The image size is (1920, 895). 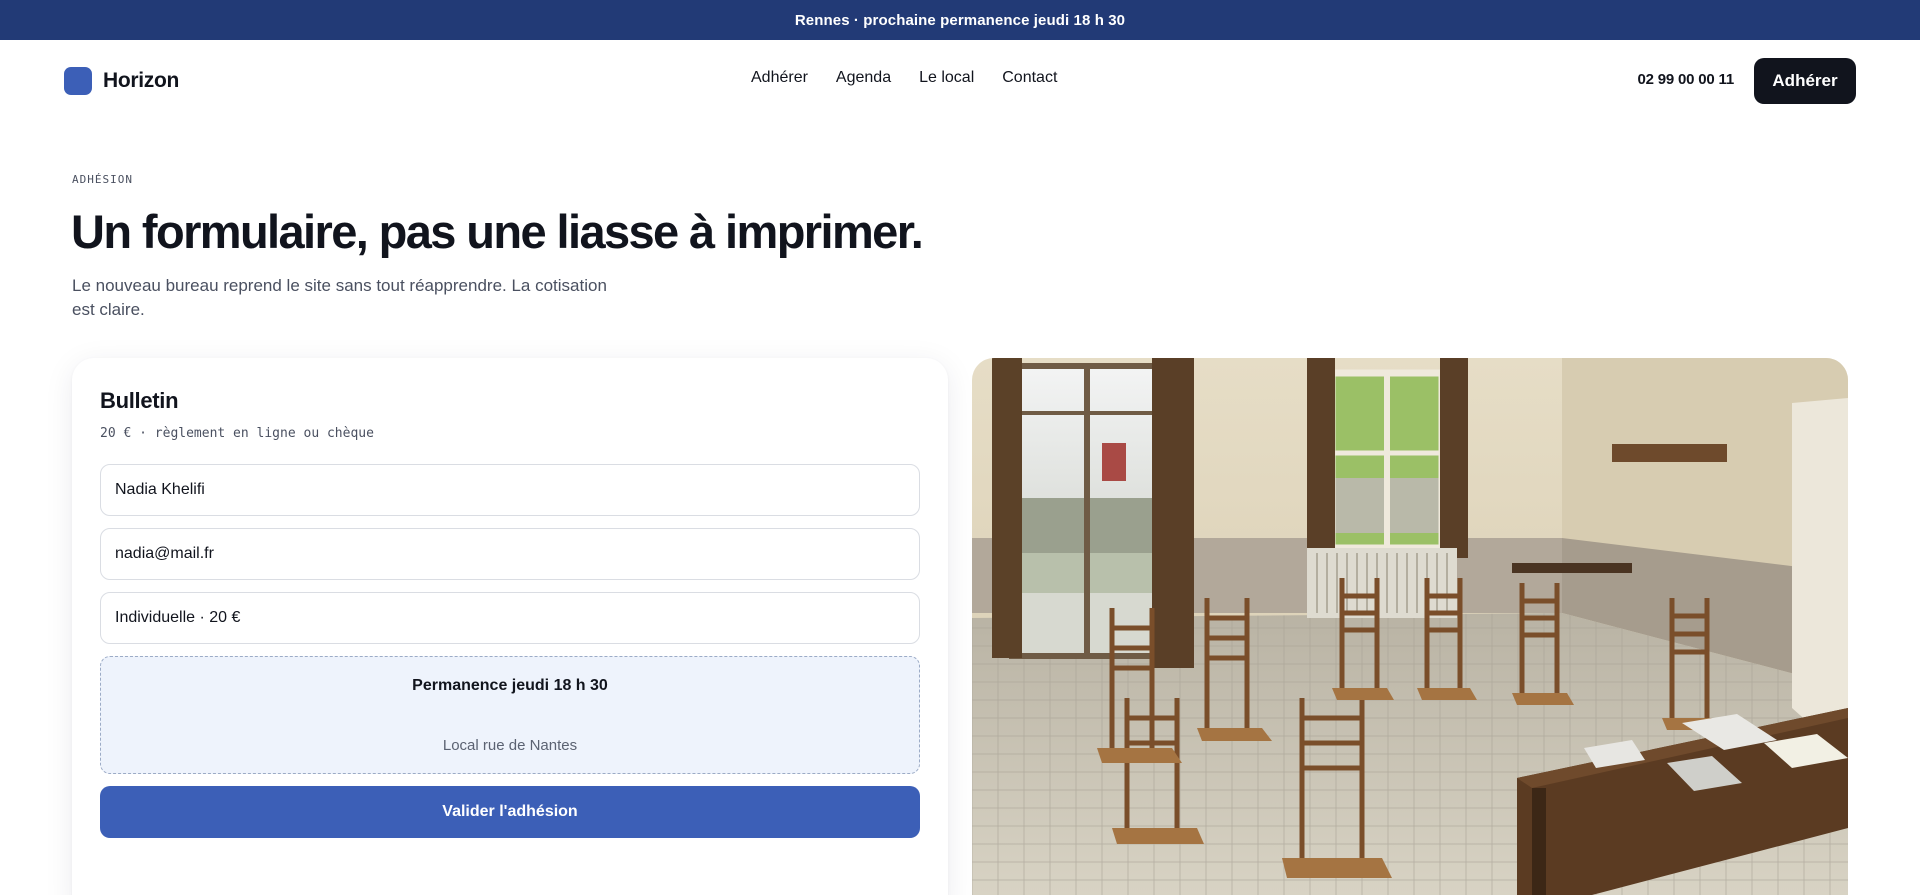 I want to click on nav-item-contact: Contact, so click(x=1029, y=78).